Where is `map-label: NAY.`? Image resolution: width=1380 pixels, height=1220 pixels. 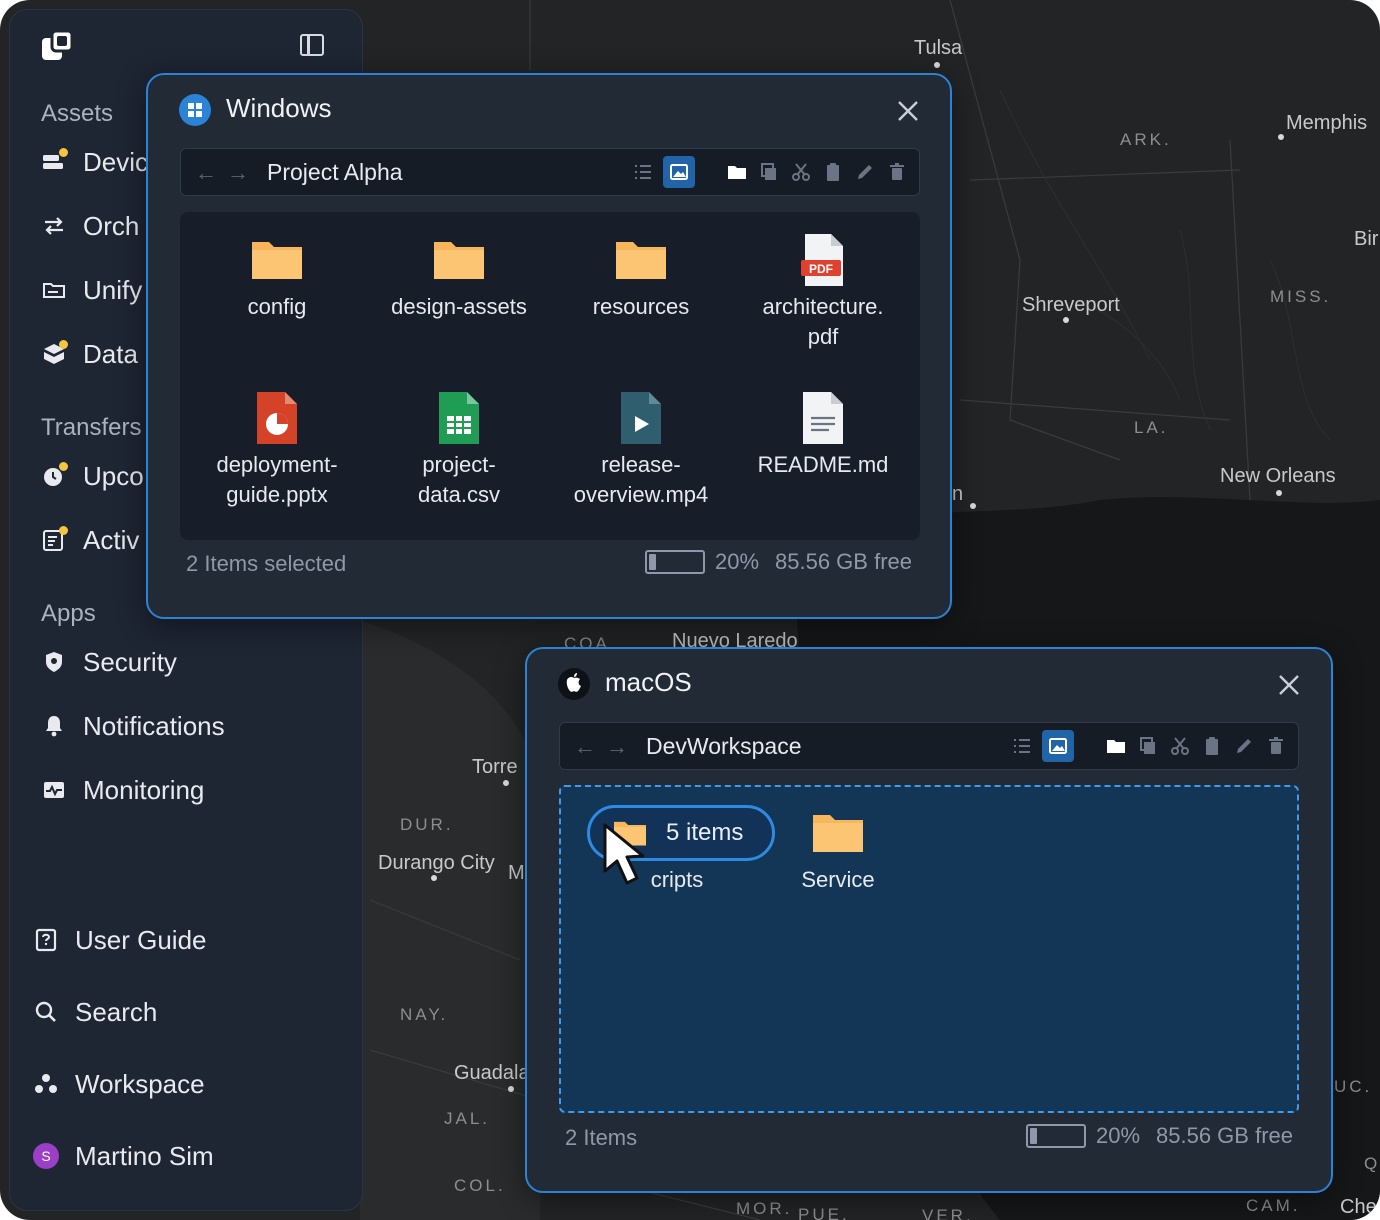
map-label: NAY. is located at coordinates (424, 1014).